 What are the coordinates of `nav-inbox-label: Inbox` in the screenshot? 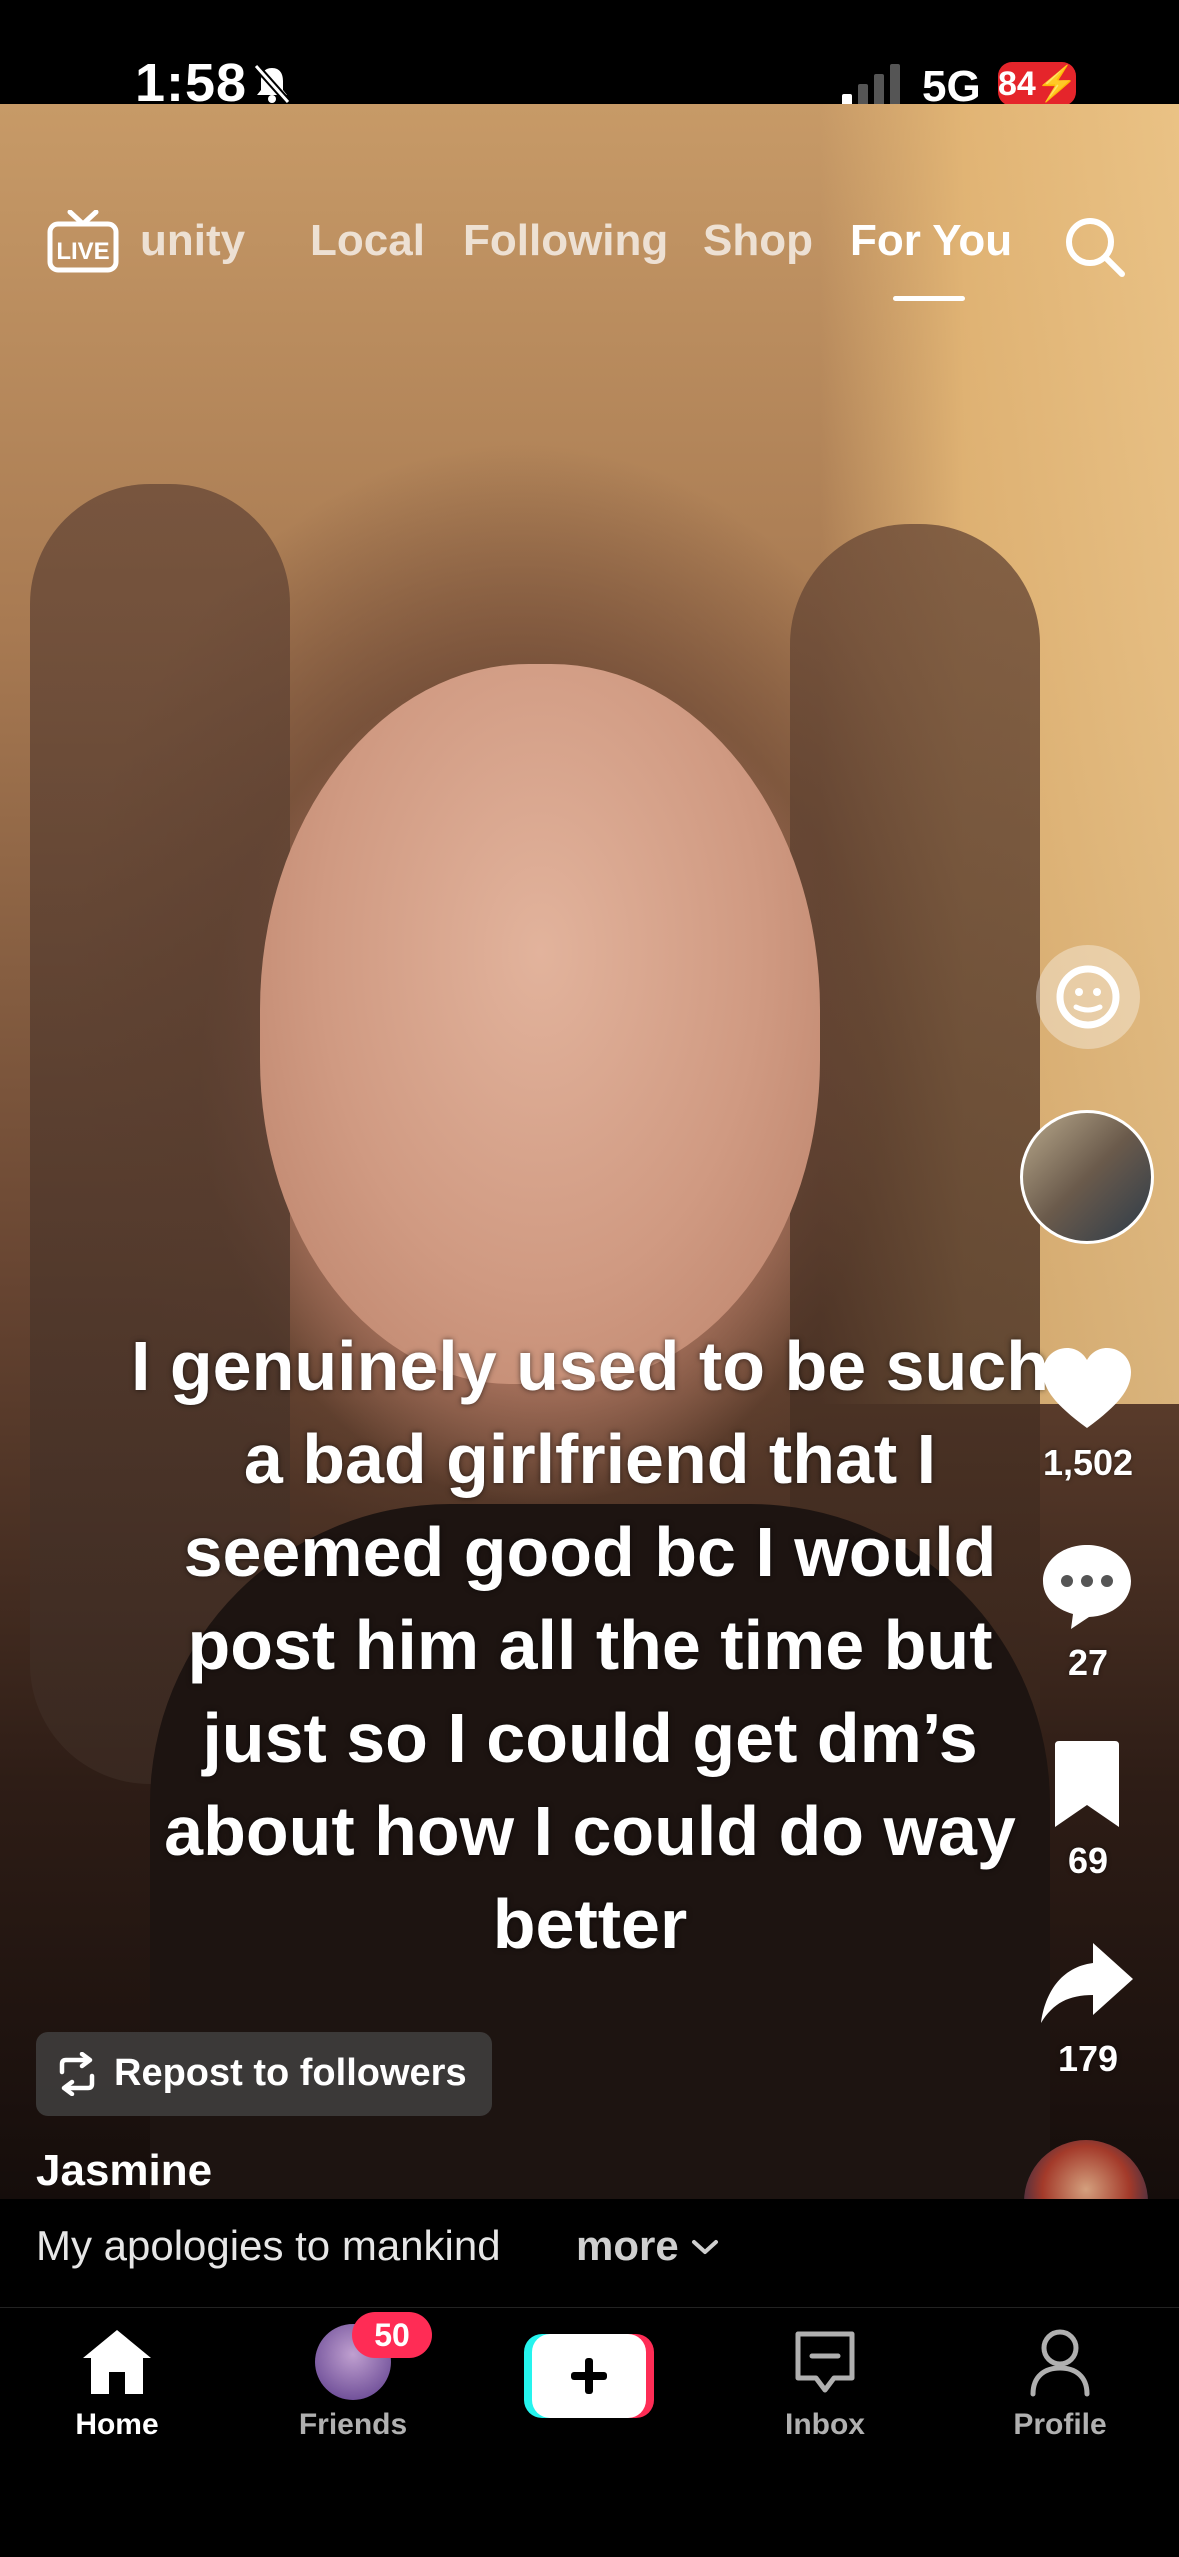 It's located at (825, 2424).